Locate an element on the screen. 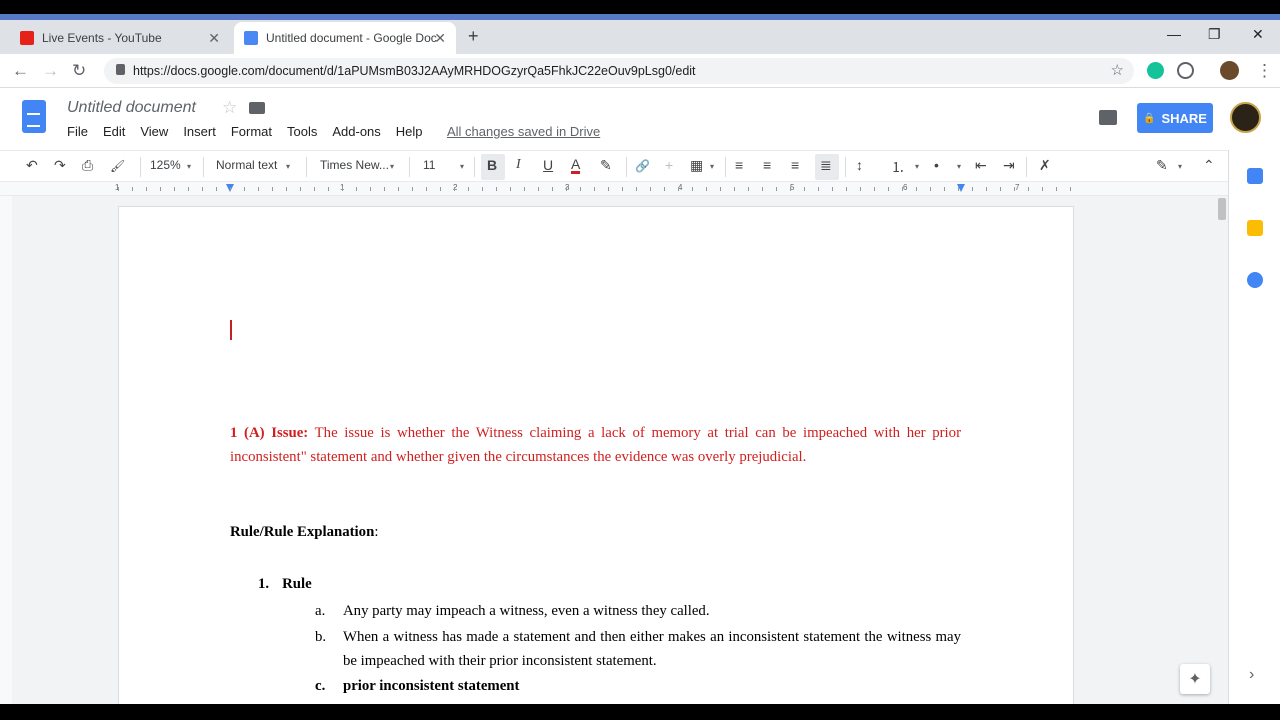 This screenshot has width=1280, height=720. document-title: Untitled document is located at coordinates (131, 108).